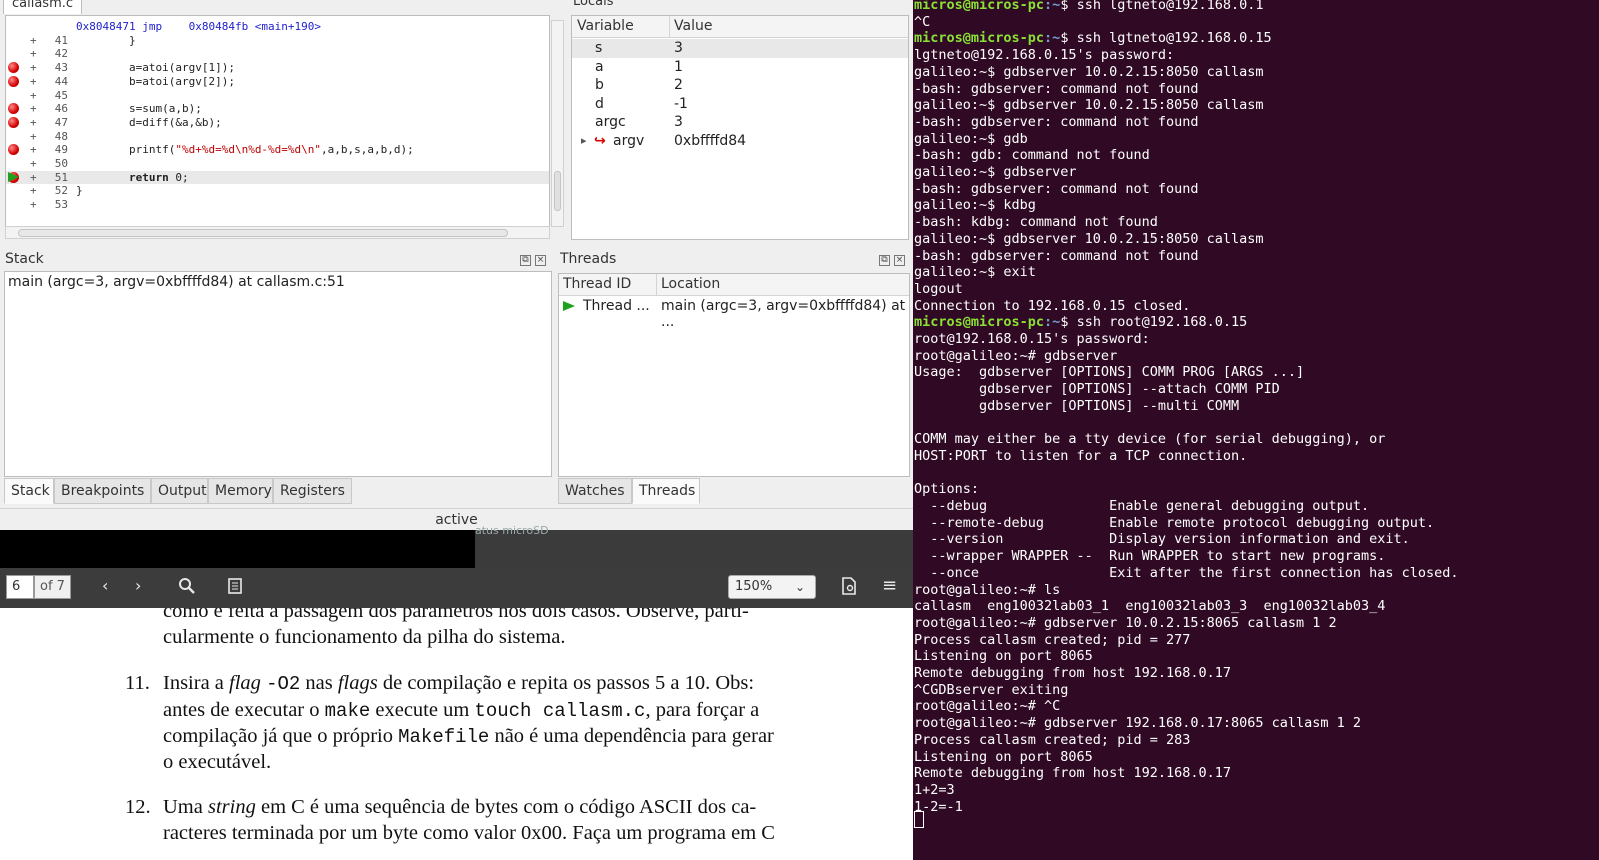  Describe the element at coordinates (277, 164) in the screenshot. I see `source-line: +50` at that location.